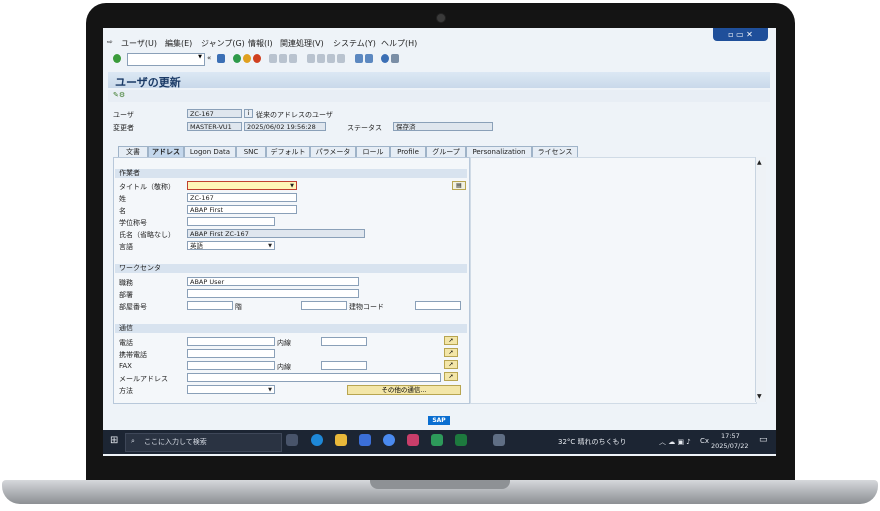 Image resolution: width=880 pixels, height=511 pixels. What do you see at coordinates (321, 58) in the screenshot?
I see `previous-page-icon` at bounding box center [321, 58].